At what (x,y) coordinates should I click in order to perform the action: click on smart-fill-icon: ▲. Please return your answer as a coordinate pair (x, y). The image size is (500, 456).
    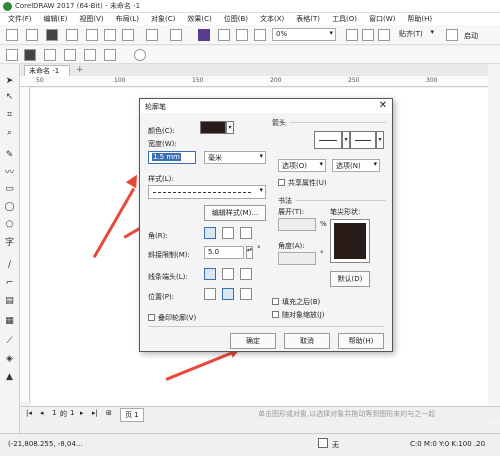
    Looking at the image, I should click on (9, 377).